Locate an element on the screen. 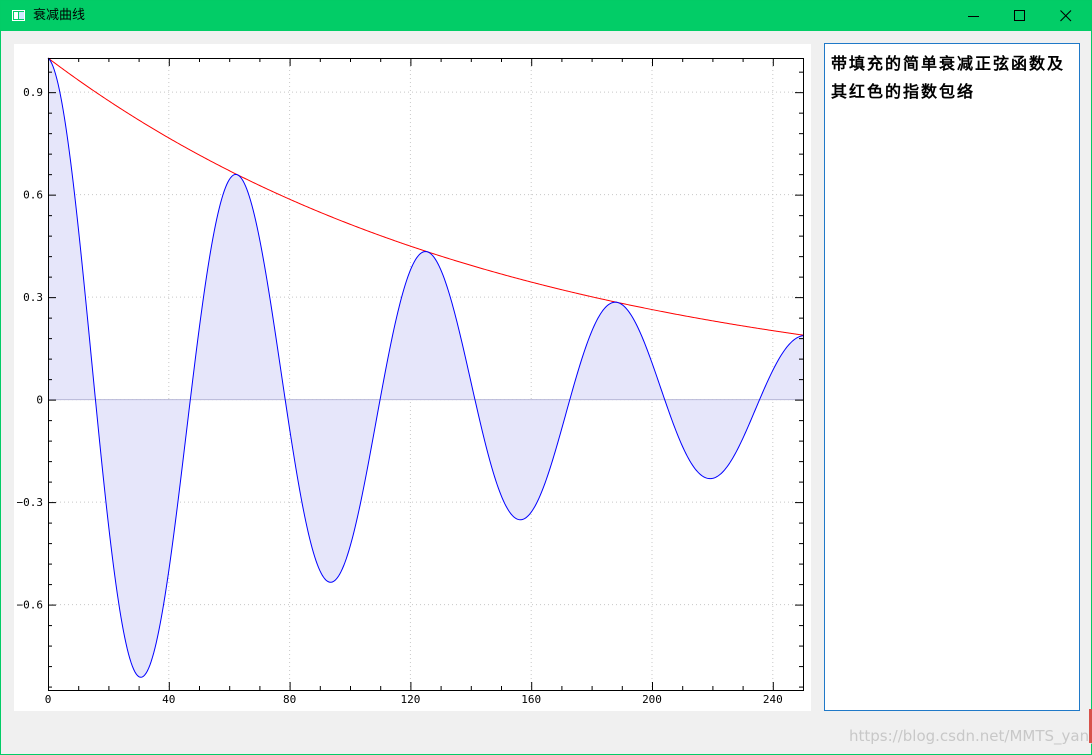  x-tick-label: 160 is located at coordinates (531, 699).